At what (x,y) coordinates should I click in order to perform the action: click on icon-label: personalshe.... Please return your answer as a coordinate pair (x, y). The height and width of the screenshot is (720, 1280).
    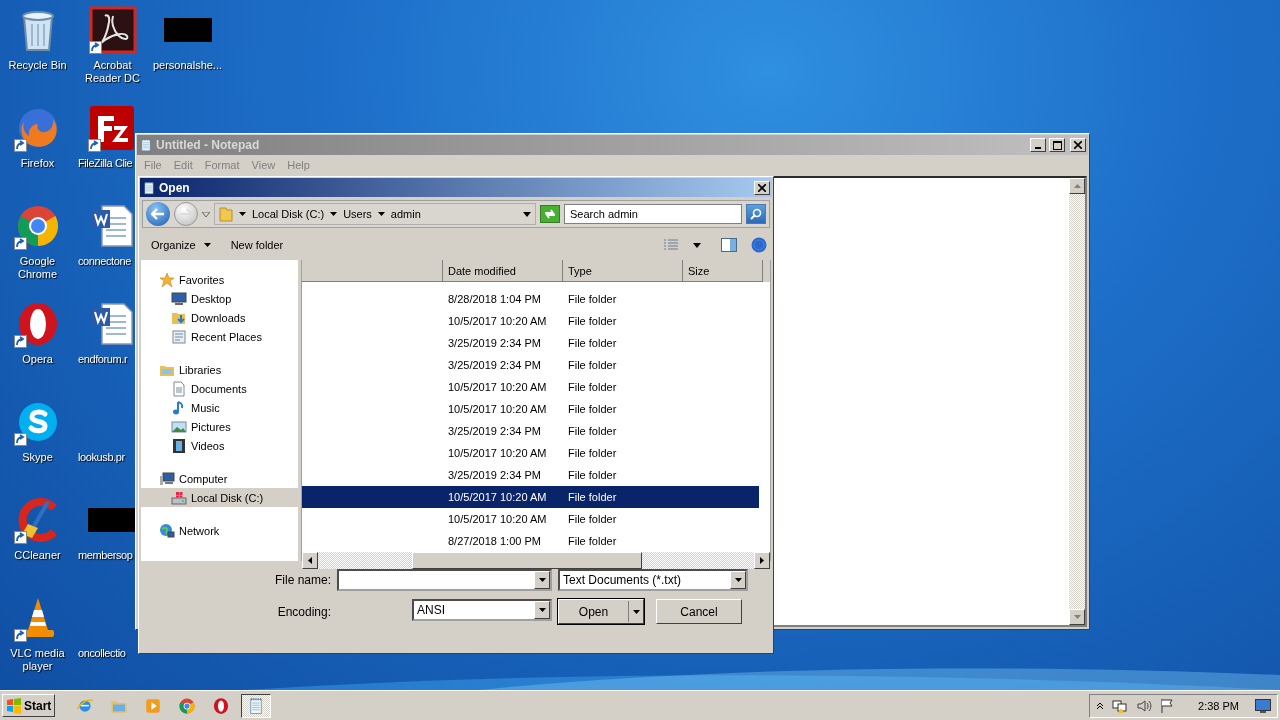
    Looking at the image, I should click on (187, 65).